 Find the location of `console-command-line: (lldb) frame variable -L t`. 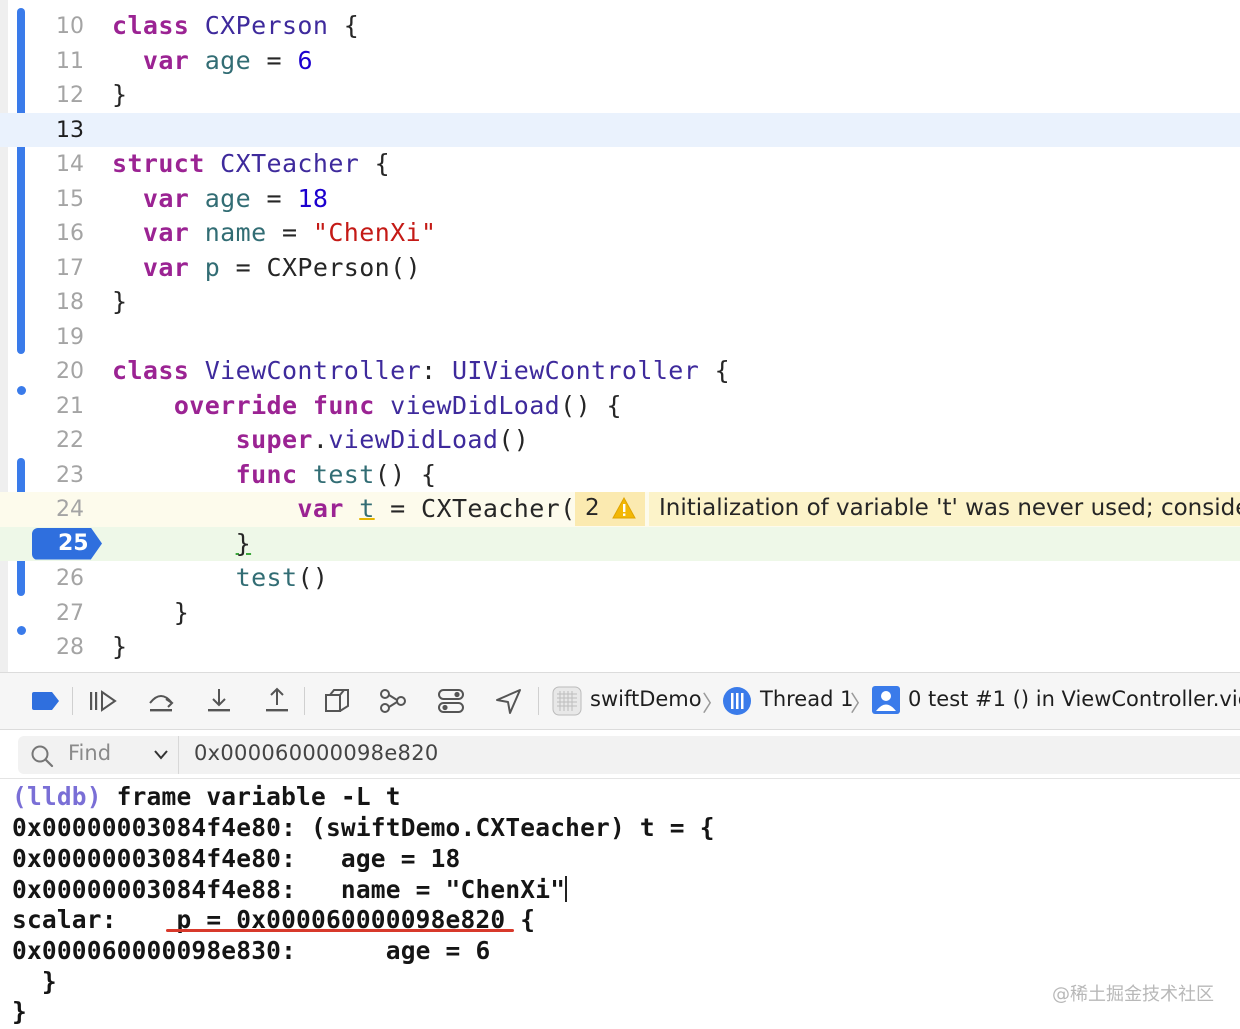

console-command-line: (lldb) frame variable -L t is located at coordinates (206, 796).